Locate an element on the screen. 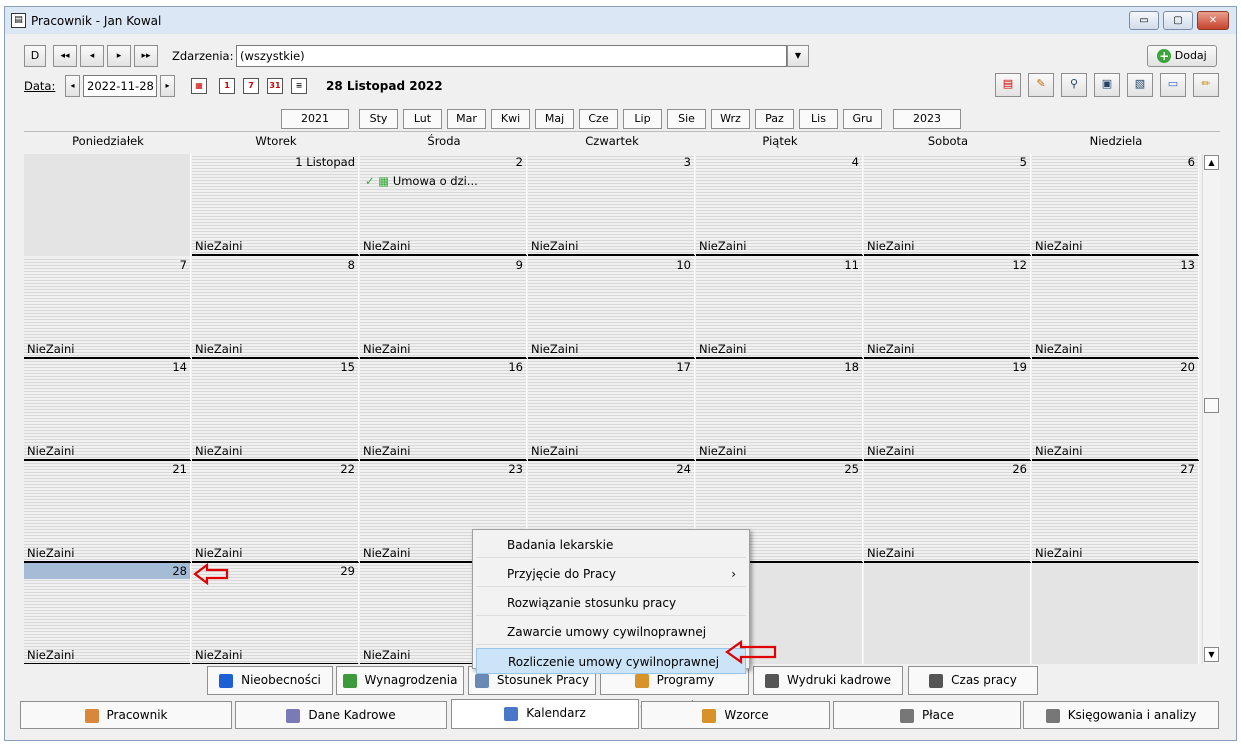  context-menu-item-3: Zawarcie umowy cywilnoprawnej is located at coordinates (611, 632).